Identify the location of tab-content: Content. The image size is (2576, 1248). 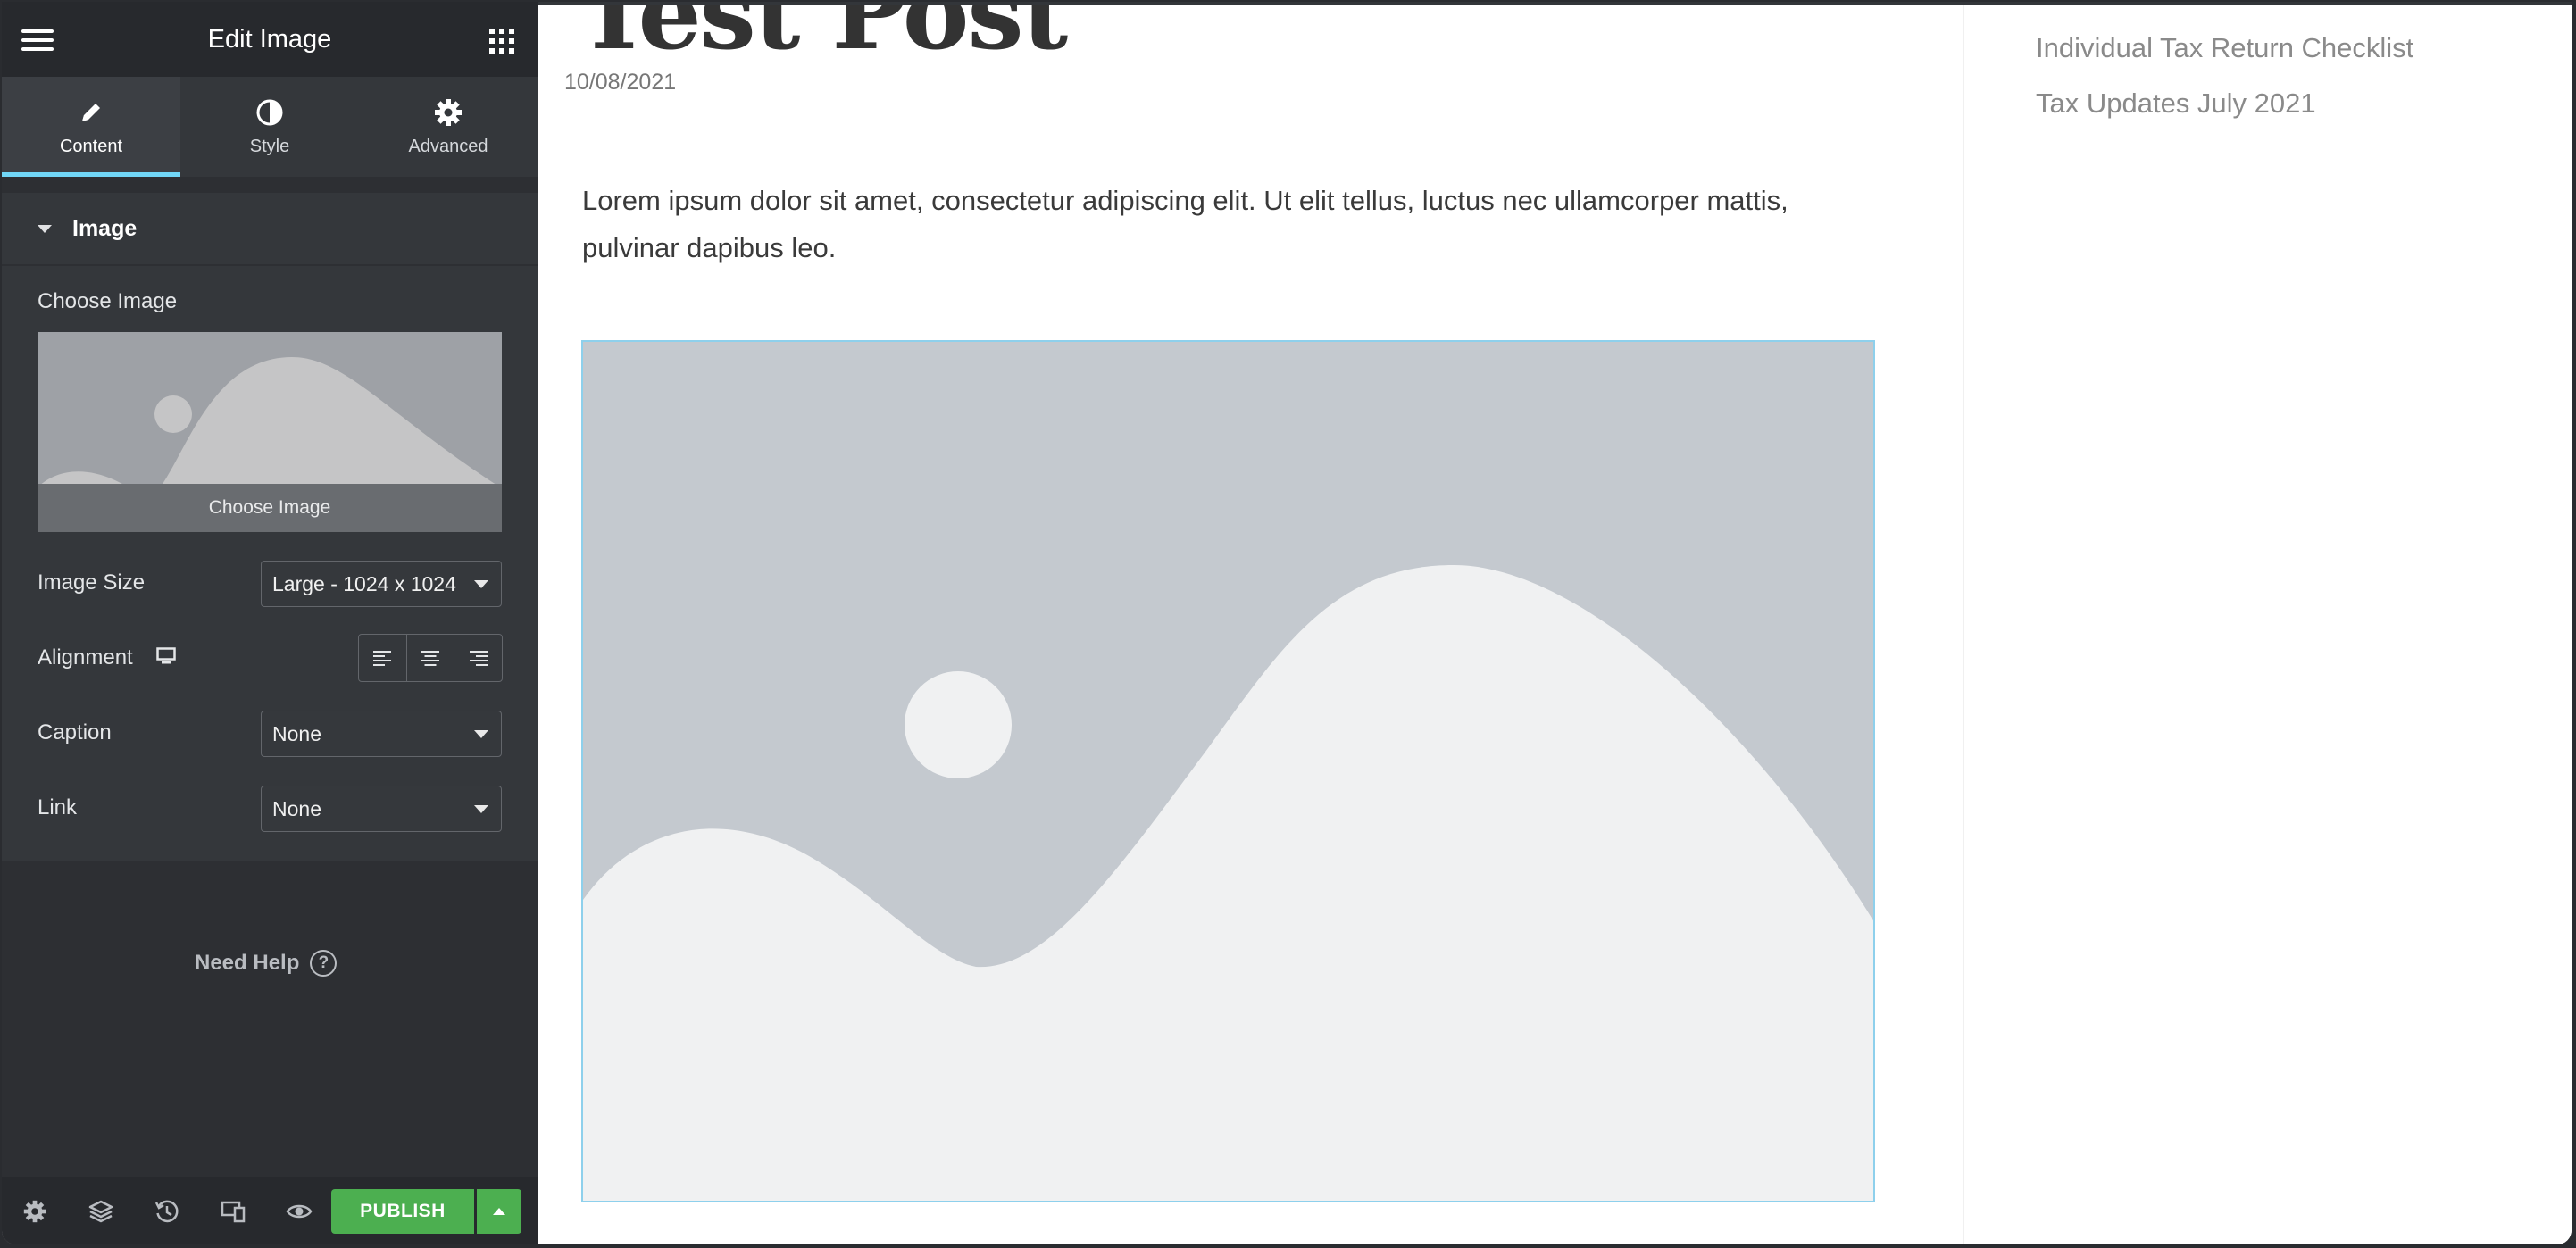
(91, 127).